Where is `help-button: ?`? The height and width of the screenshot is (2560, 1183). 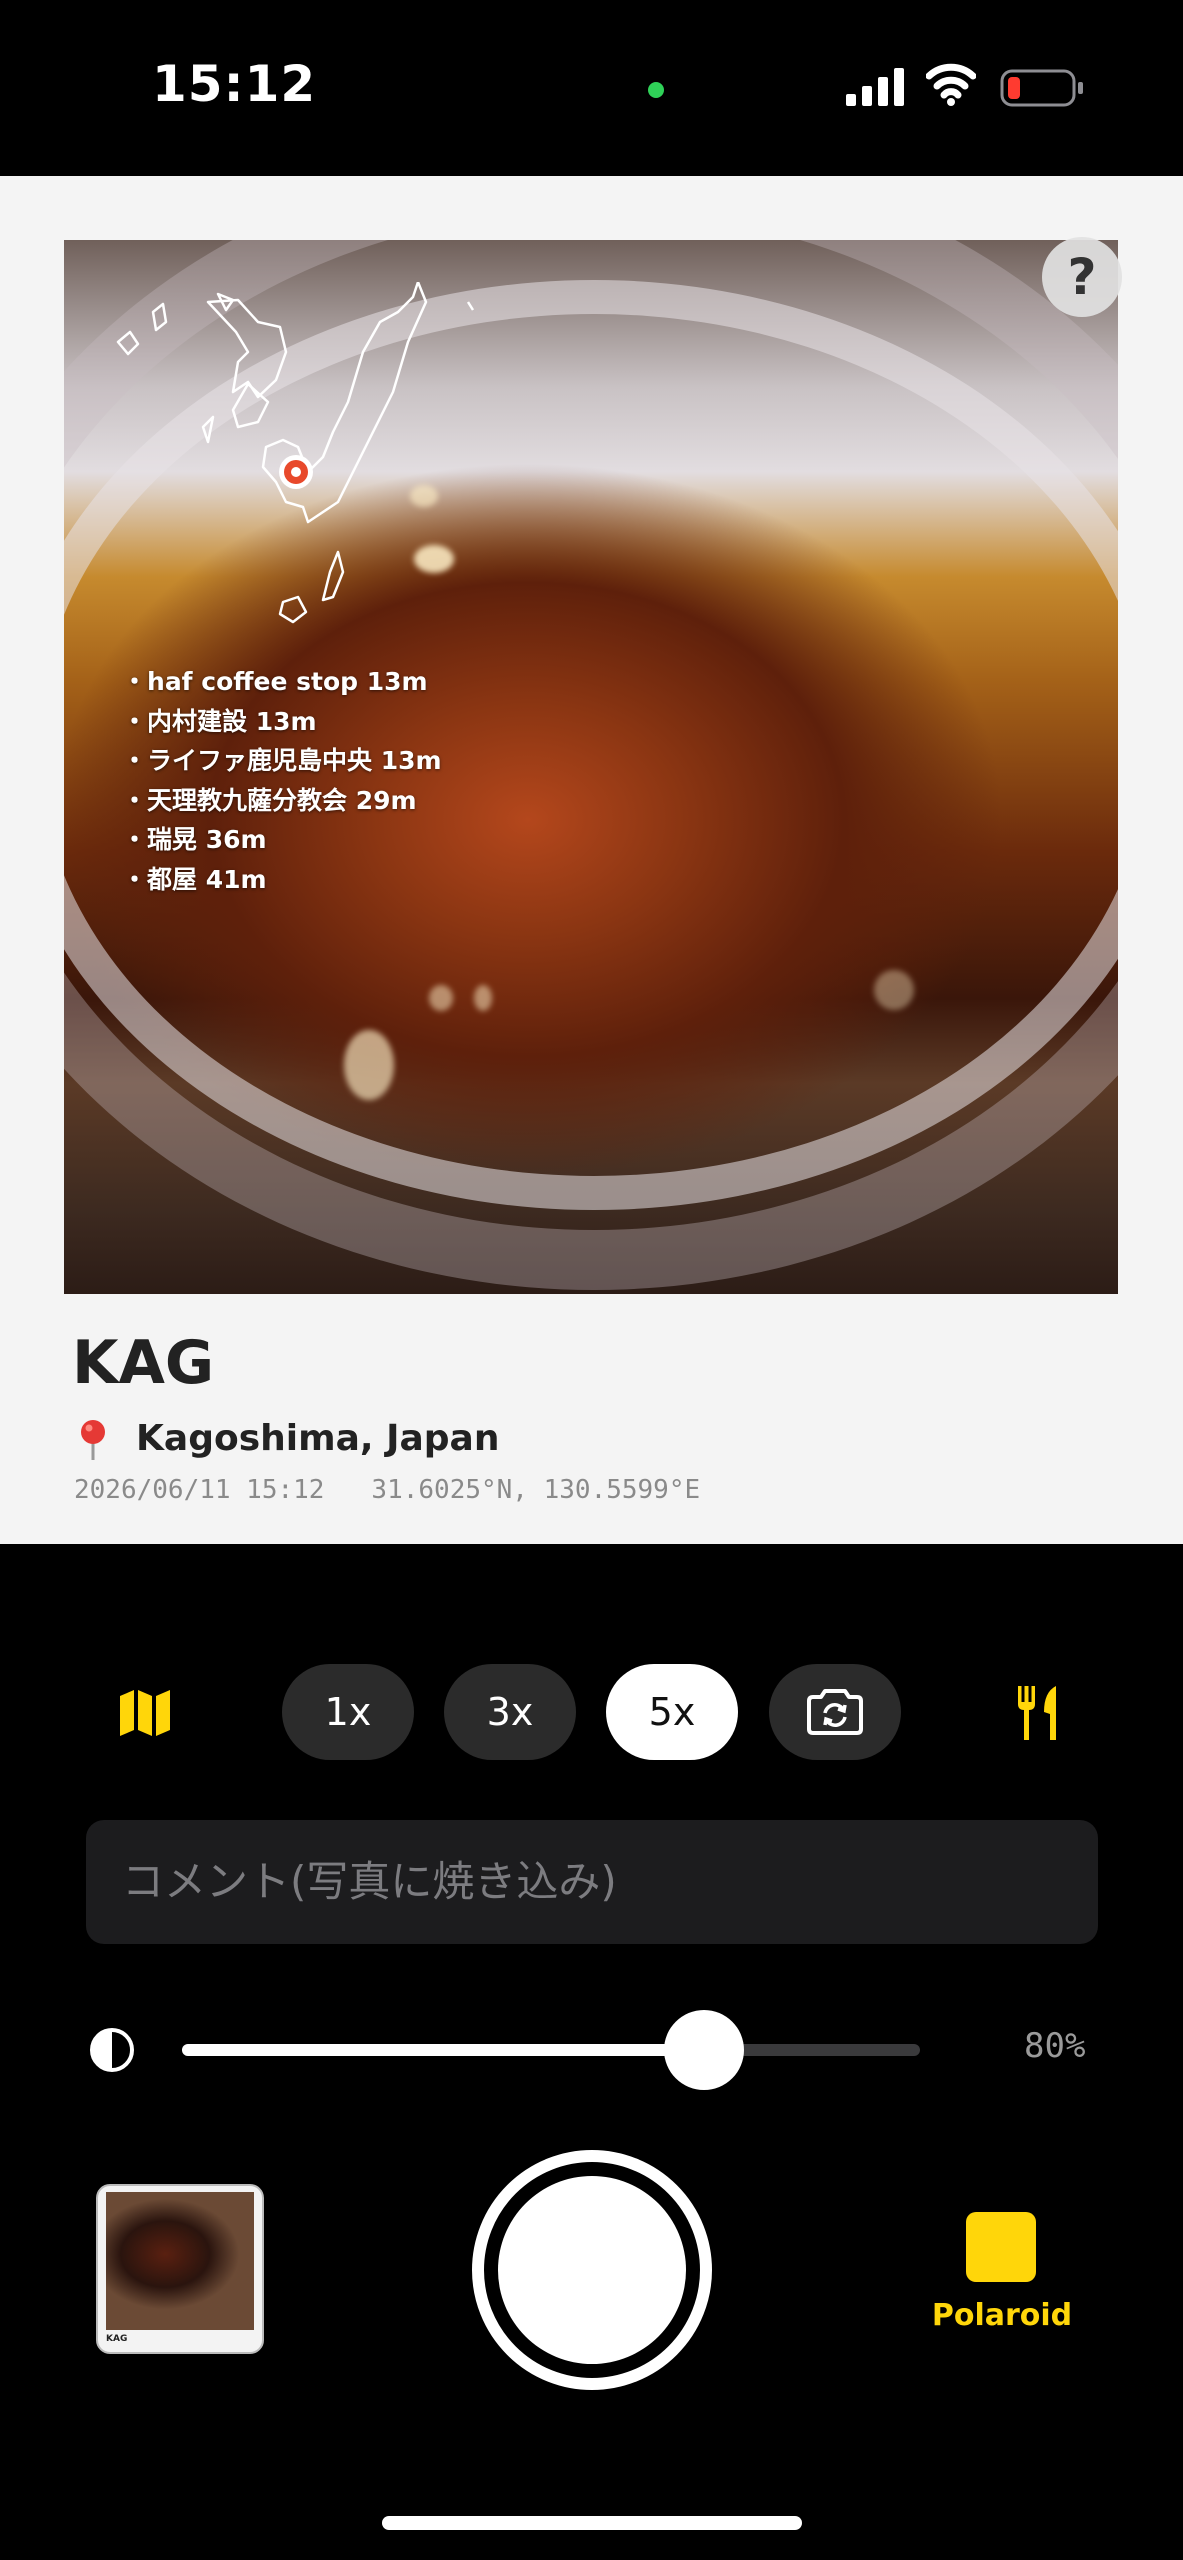
help-button: ? is located at coordinates (1082, 277).